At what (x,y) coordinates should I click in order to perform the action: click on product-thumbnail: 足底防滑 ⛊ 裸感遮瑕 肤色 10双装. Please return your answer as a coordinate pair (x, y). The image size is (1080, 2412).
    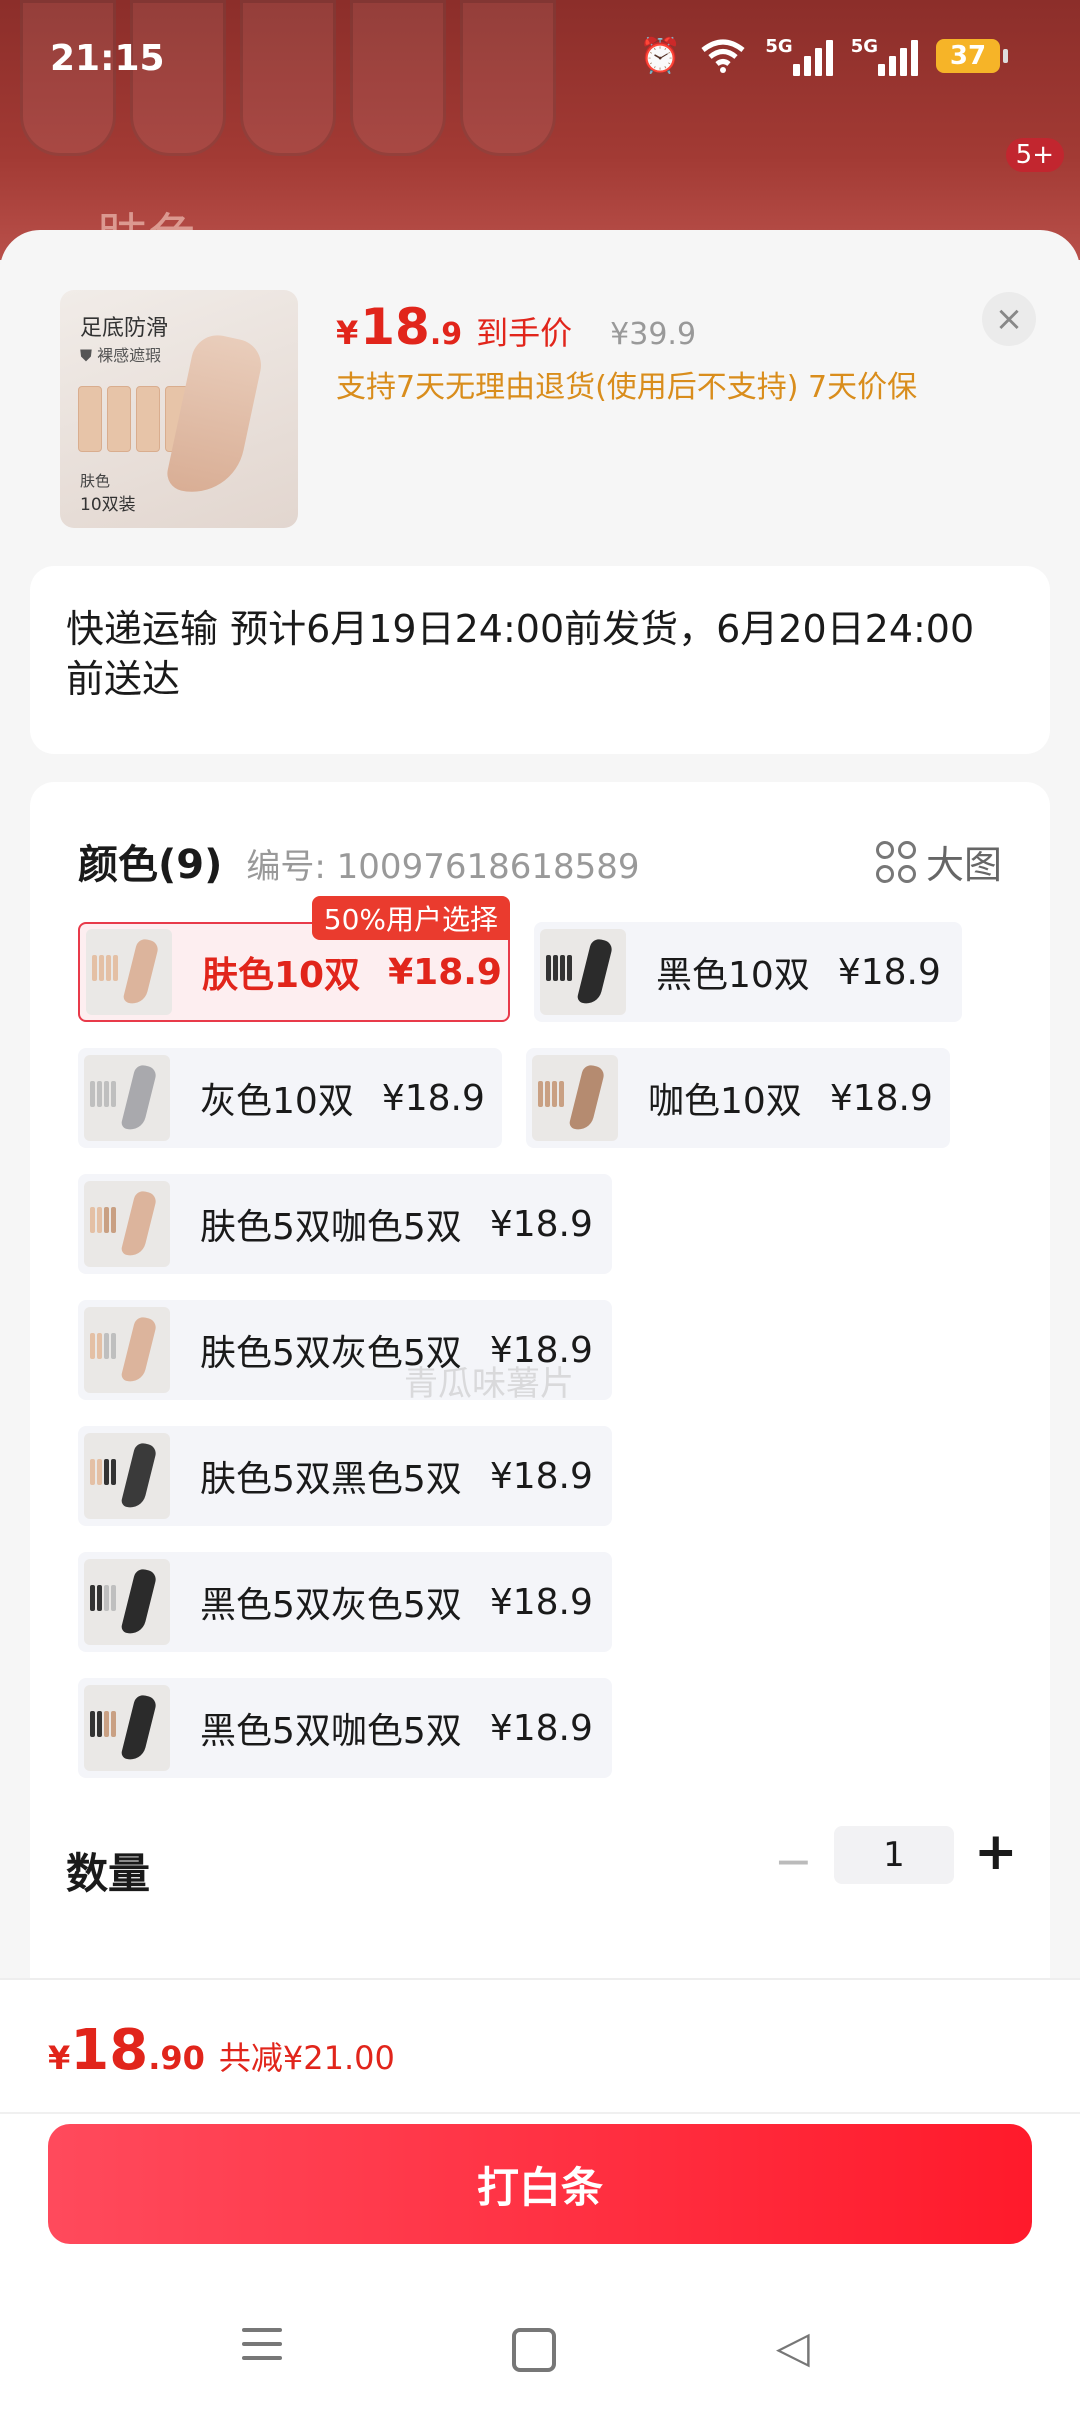
    Looking at the image, I should click on (179, 409).